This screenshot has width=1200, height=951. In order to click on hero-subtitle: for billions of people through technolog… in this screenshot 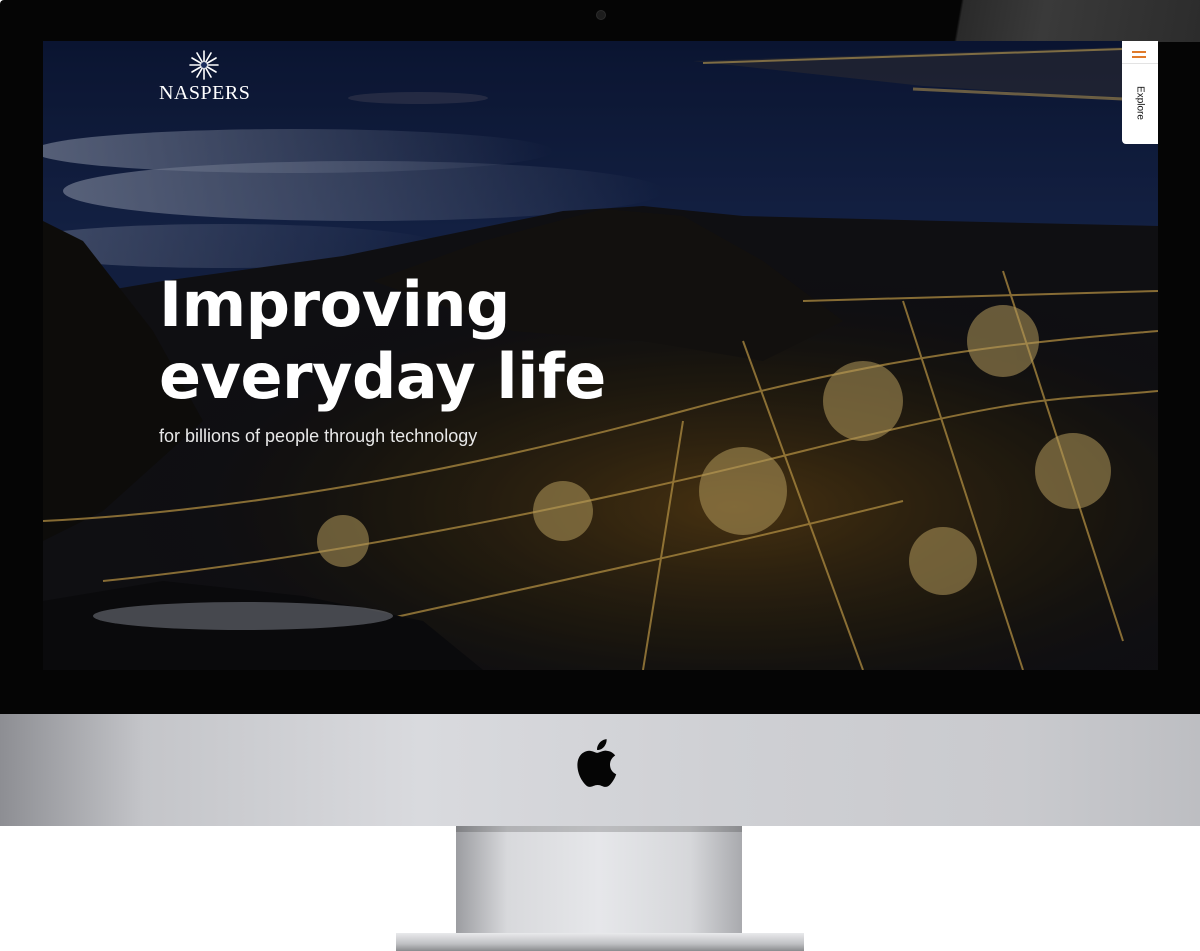, I will do `click(318, 436)`.